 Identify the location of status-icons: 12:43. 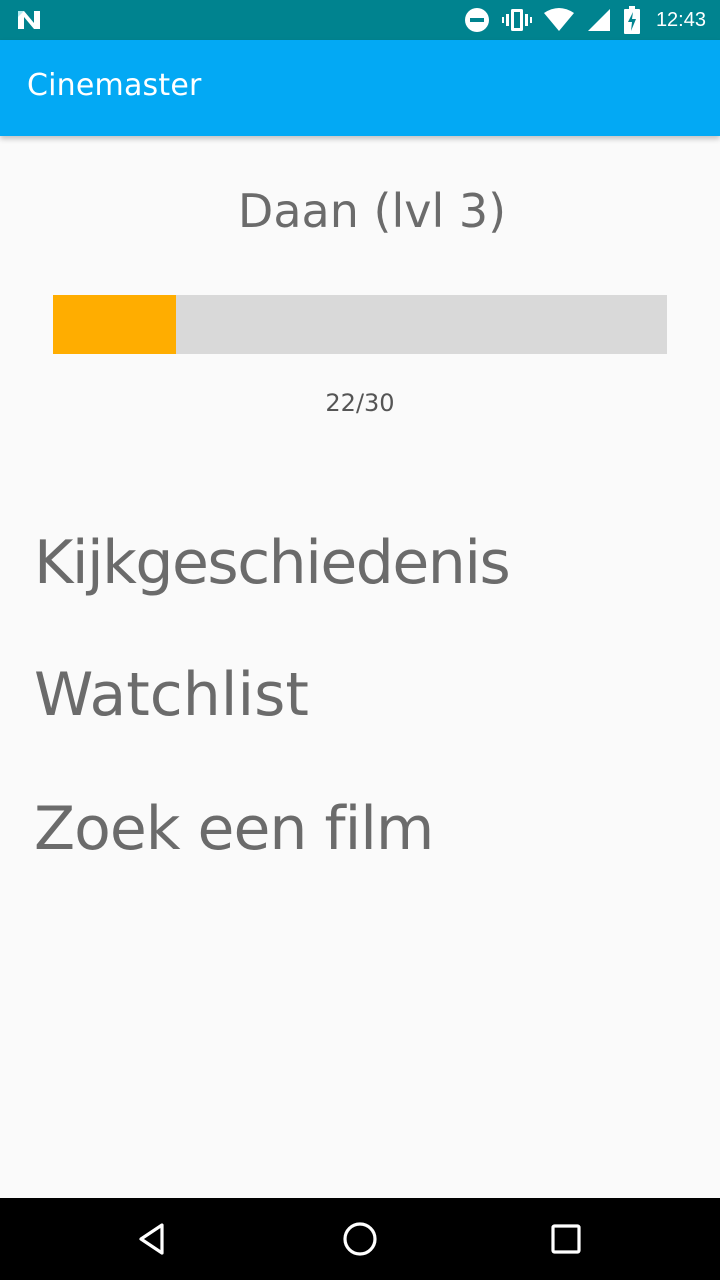
(585, 20).